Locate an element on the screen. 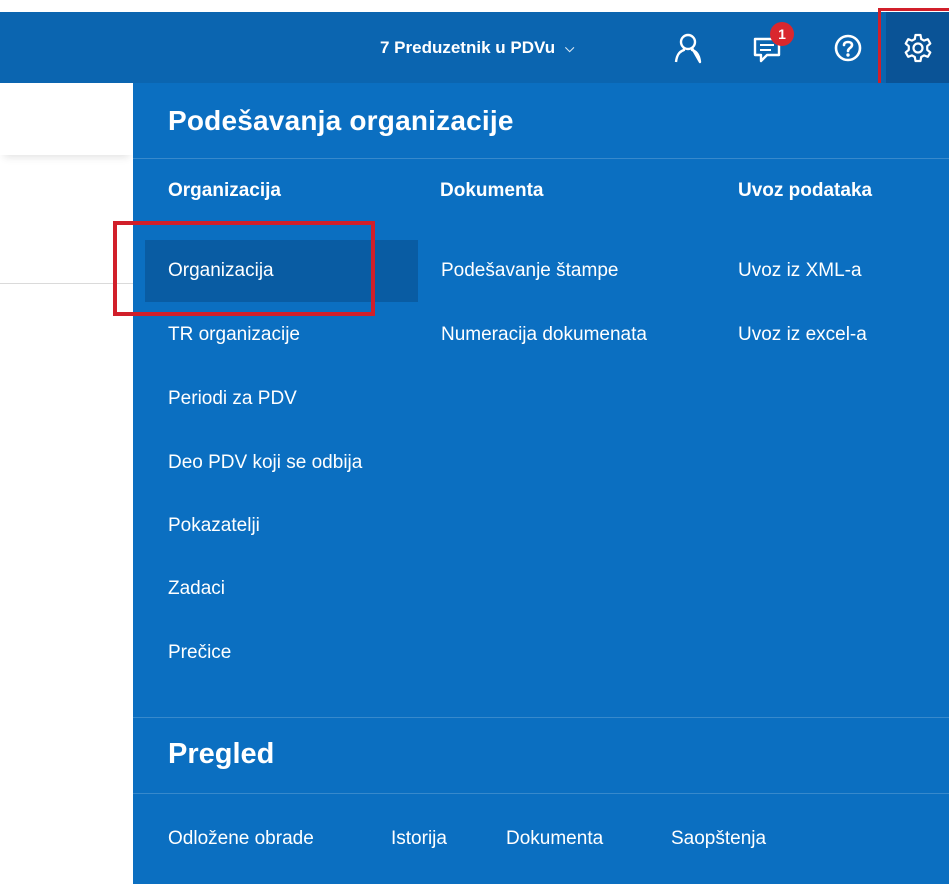  link-dokumenta: Dokumenta is located at coordinates (554, 839).